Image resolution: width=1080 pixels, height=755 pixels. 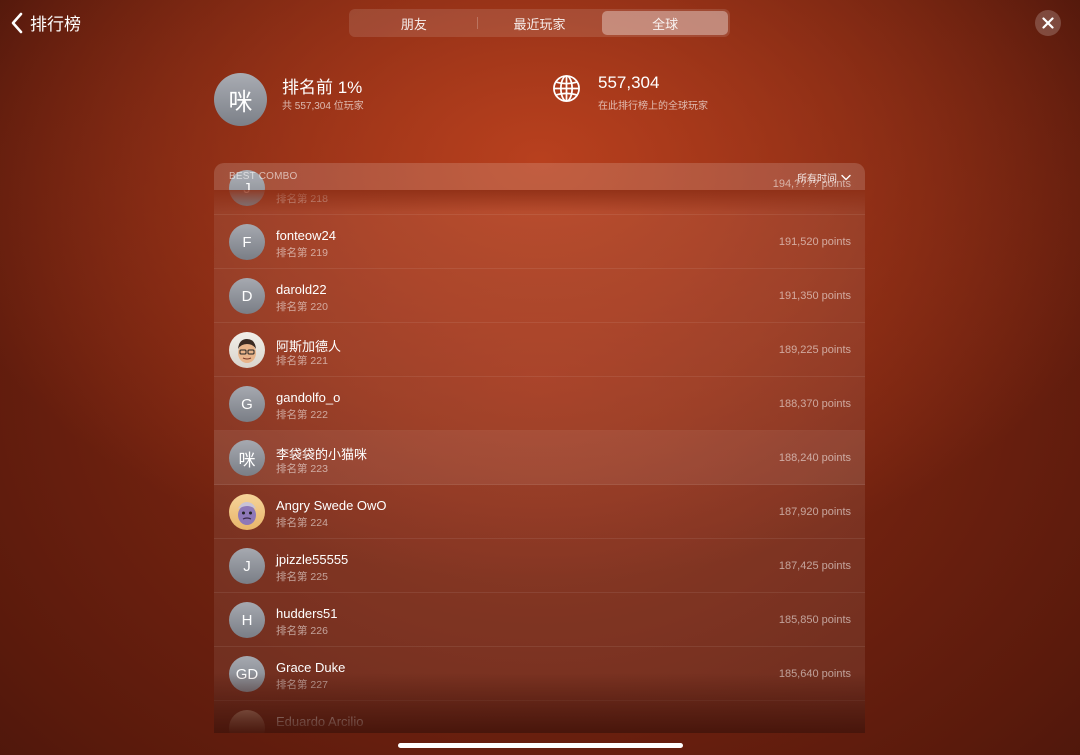 What do you see at coordinates (312, 559) in the screenshot?
I see `player-name: jpizzle55555` at bounding box center [312, 559].